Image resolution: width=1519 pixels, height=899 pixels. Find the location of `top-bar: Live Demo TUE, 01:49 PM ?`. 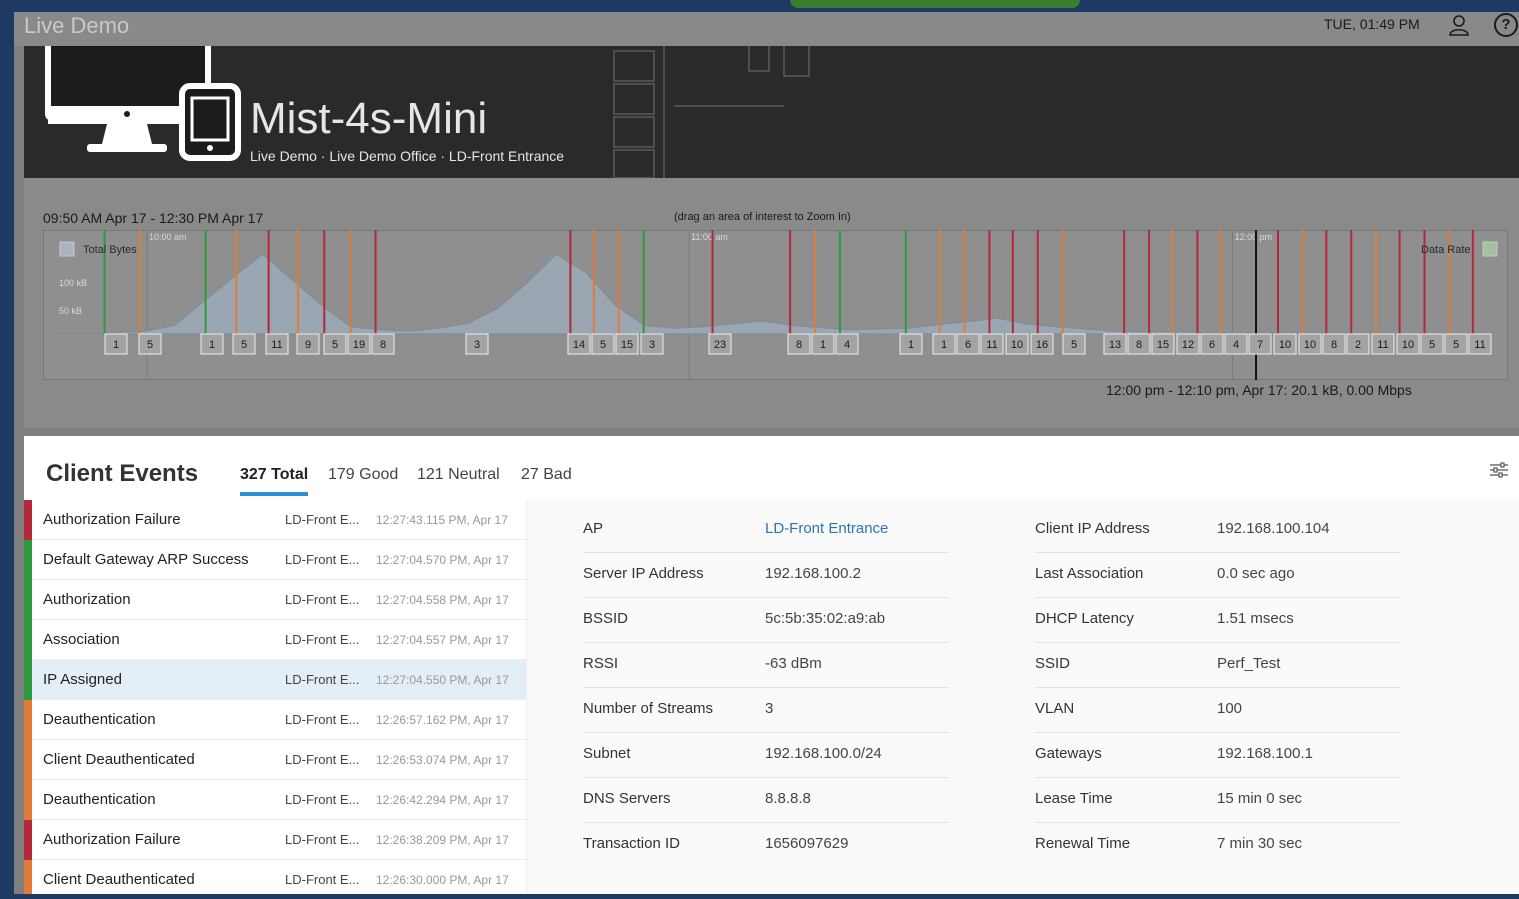

top-bar: Live Demo TUE, 01:49 PM ? is located at coordinates (766, 29).